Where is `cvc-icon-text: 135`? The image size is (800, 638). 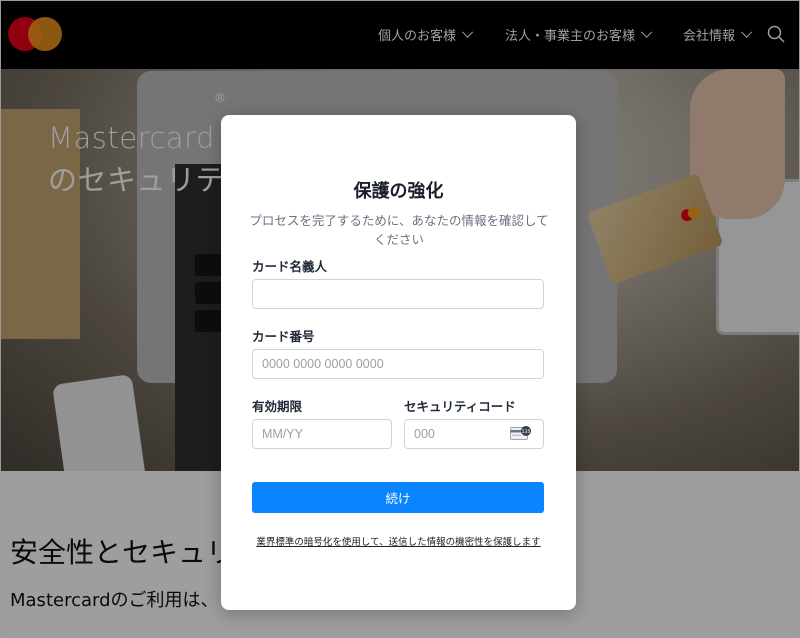
cvc-icon-text: 135 is located at coordinates (526, 432).